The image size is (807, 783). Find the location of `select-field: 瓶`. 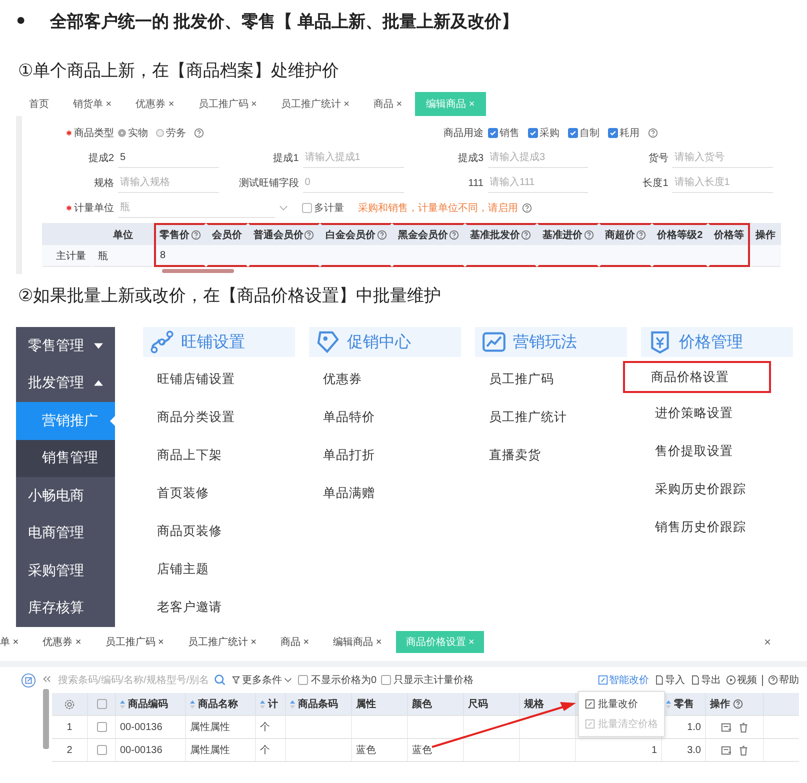

select-field: 瓶 is located at coordinates (196, 208).